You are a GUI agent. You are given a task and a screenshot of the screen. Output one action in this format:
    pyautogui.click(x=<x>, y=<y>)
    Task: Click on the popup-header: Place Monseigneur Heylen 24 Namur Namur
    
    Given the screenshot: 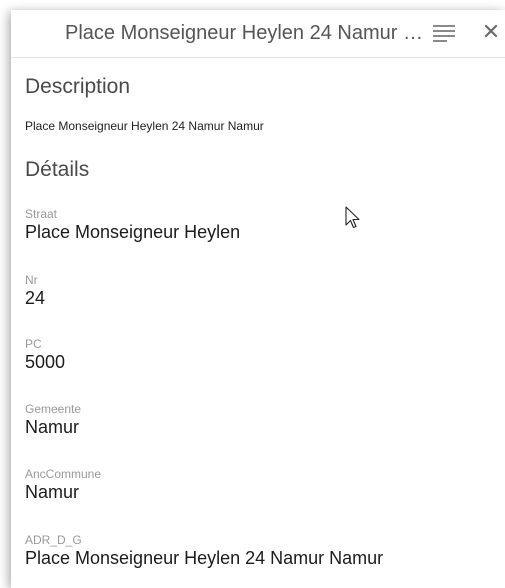 What is the action you would take?
    pyautogui.click(x=258, y=34)
    